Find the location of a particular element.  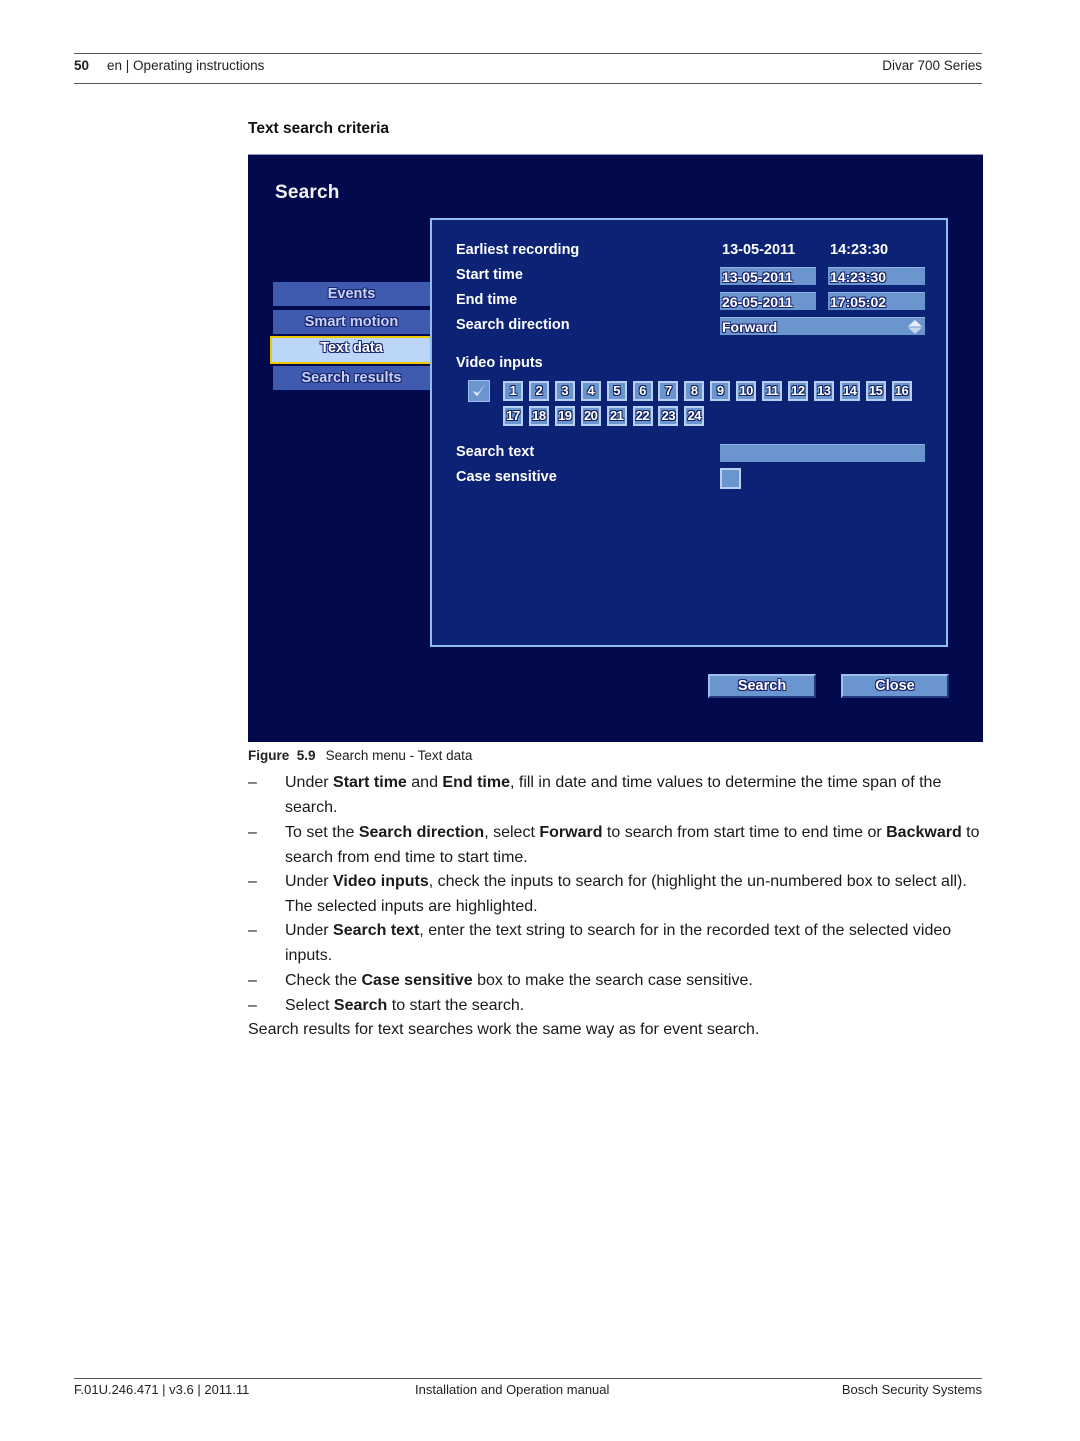

footer-rule is located at coordinates (528, 1378).